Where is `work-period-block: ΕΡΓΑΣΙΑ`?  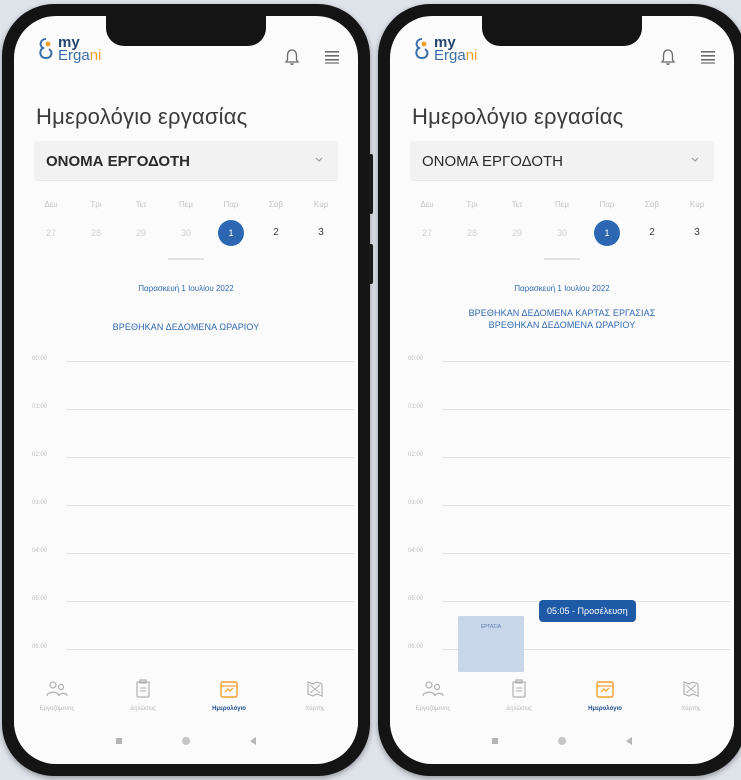
work-period-block: ΕΡΓΑΣΙΑ is located at coordinates (491, 644).